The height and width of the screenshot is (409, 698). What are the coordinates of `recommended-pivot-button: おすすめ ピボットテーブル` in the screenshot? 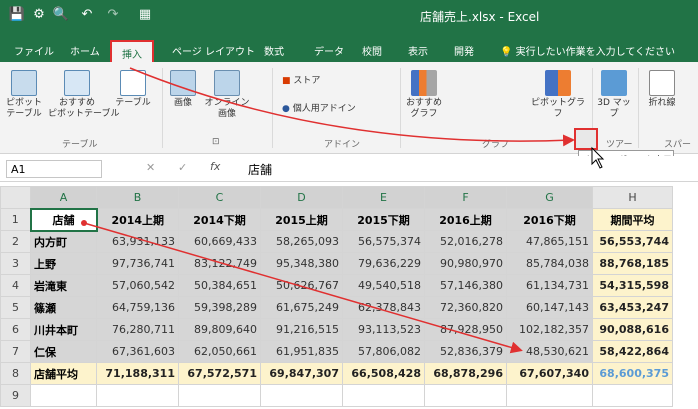 It's located at (83, 95).